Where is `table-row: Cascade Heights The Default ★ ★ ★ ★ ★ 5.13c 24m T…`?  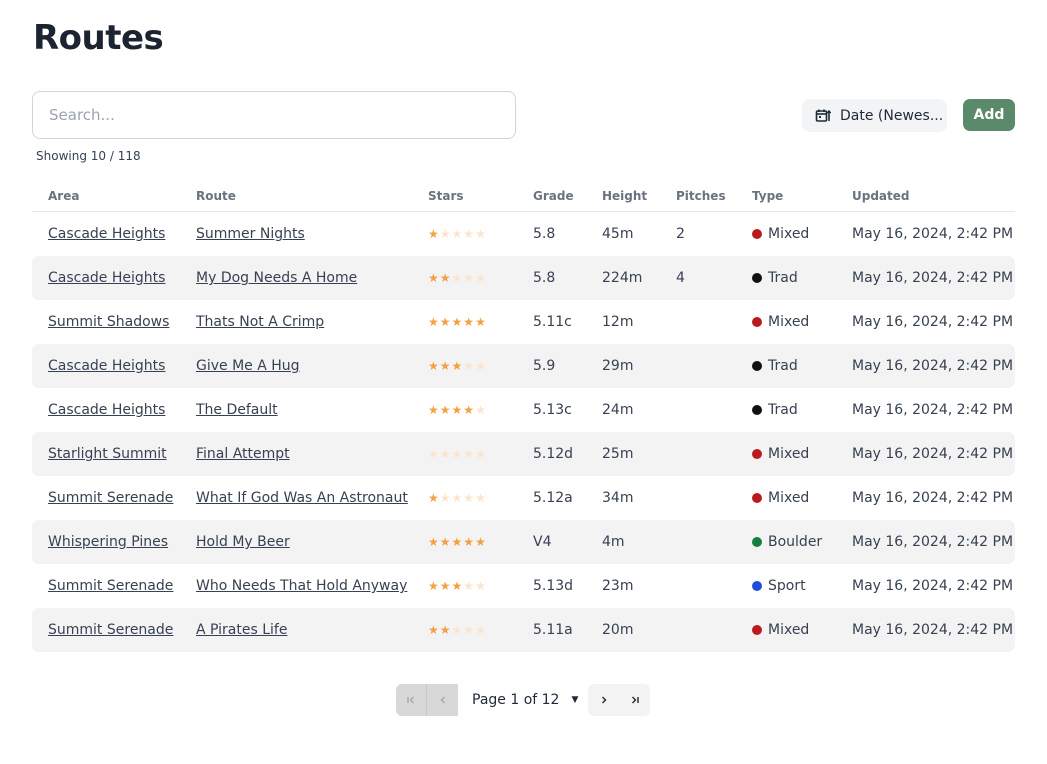 table-row: Cascade Heights The Default ★ ★ ★ ★ ★ 5.13c 24m T… is located at coordinates (523, 410).